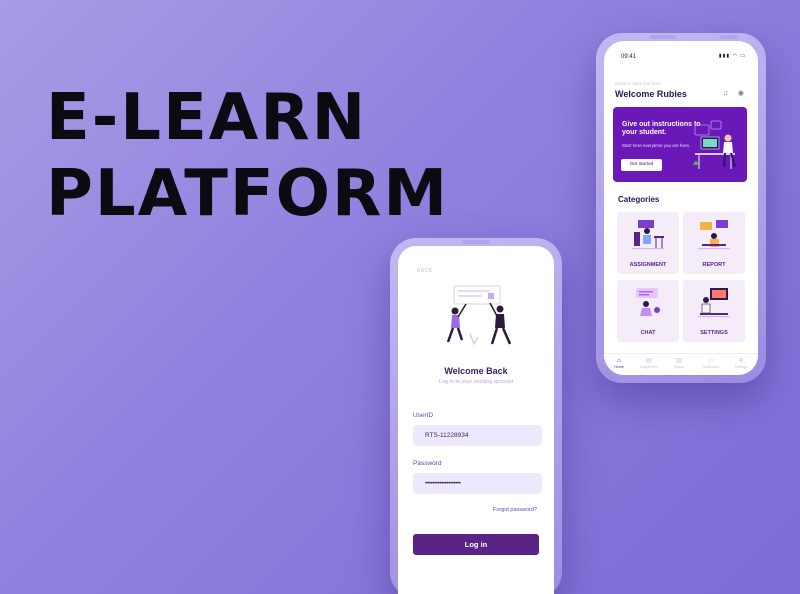  What do you see at coordinates (649, 367) in the screenshot?
I see `tab-label: Assignment` at bounding box center [649, 367].